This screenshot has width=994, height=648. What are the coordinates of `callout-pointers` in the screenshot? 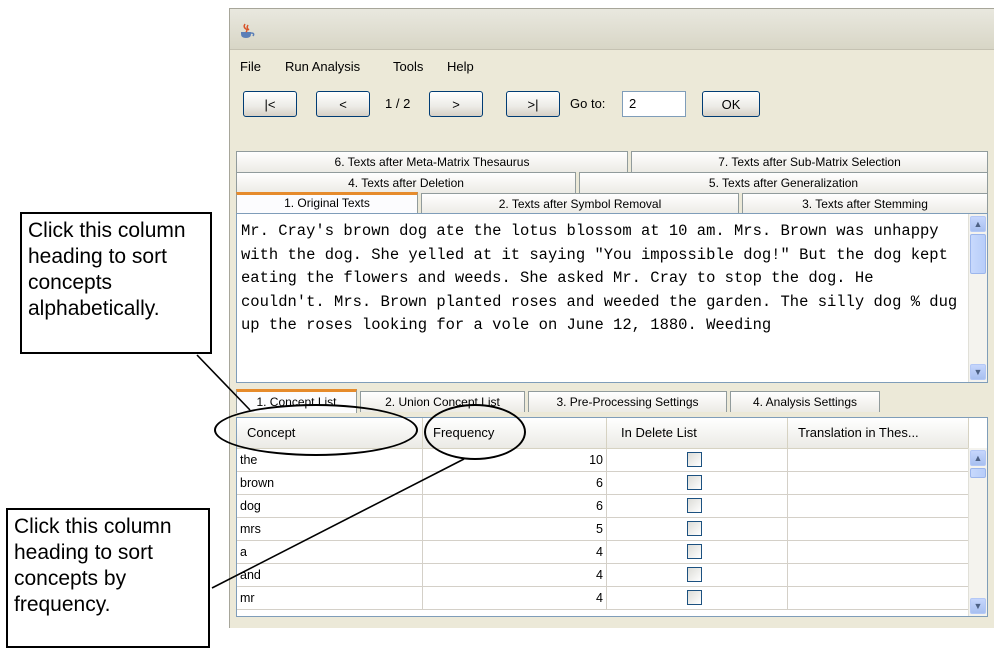 It's located at (330, 471).